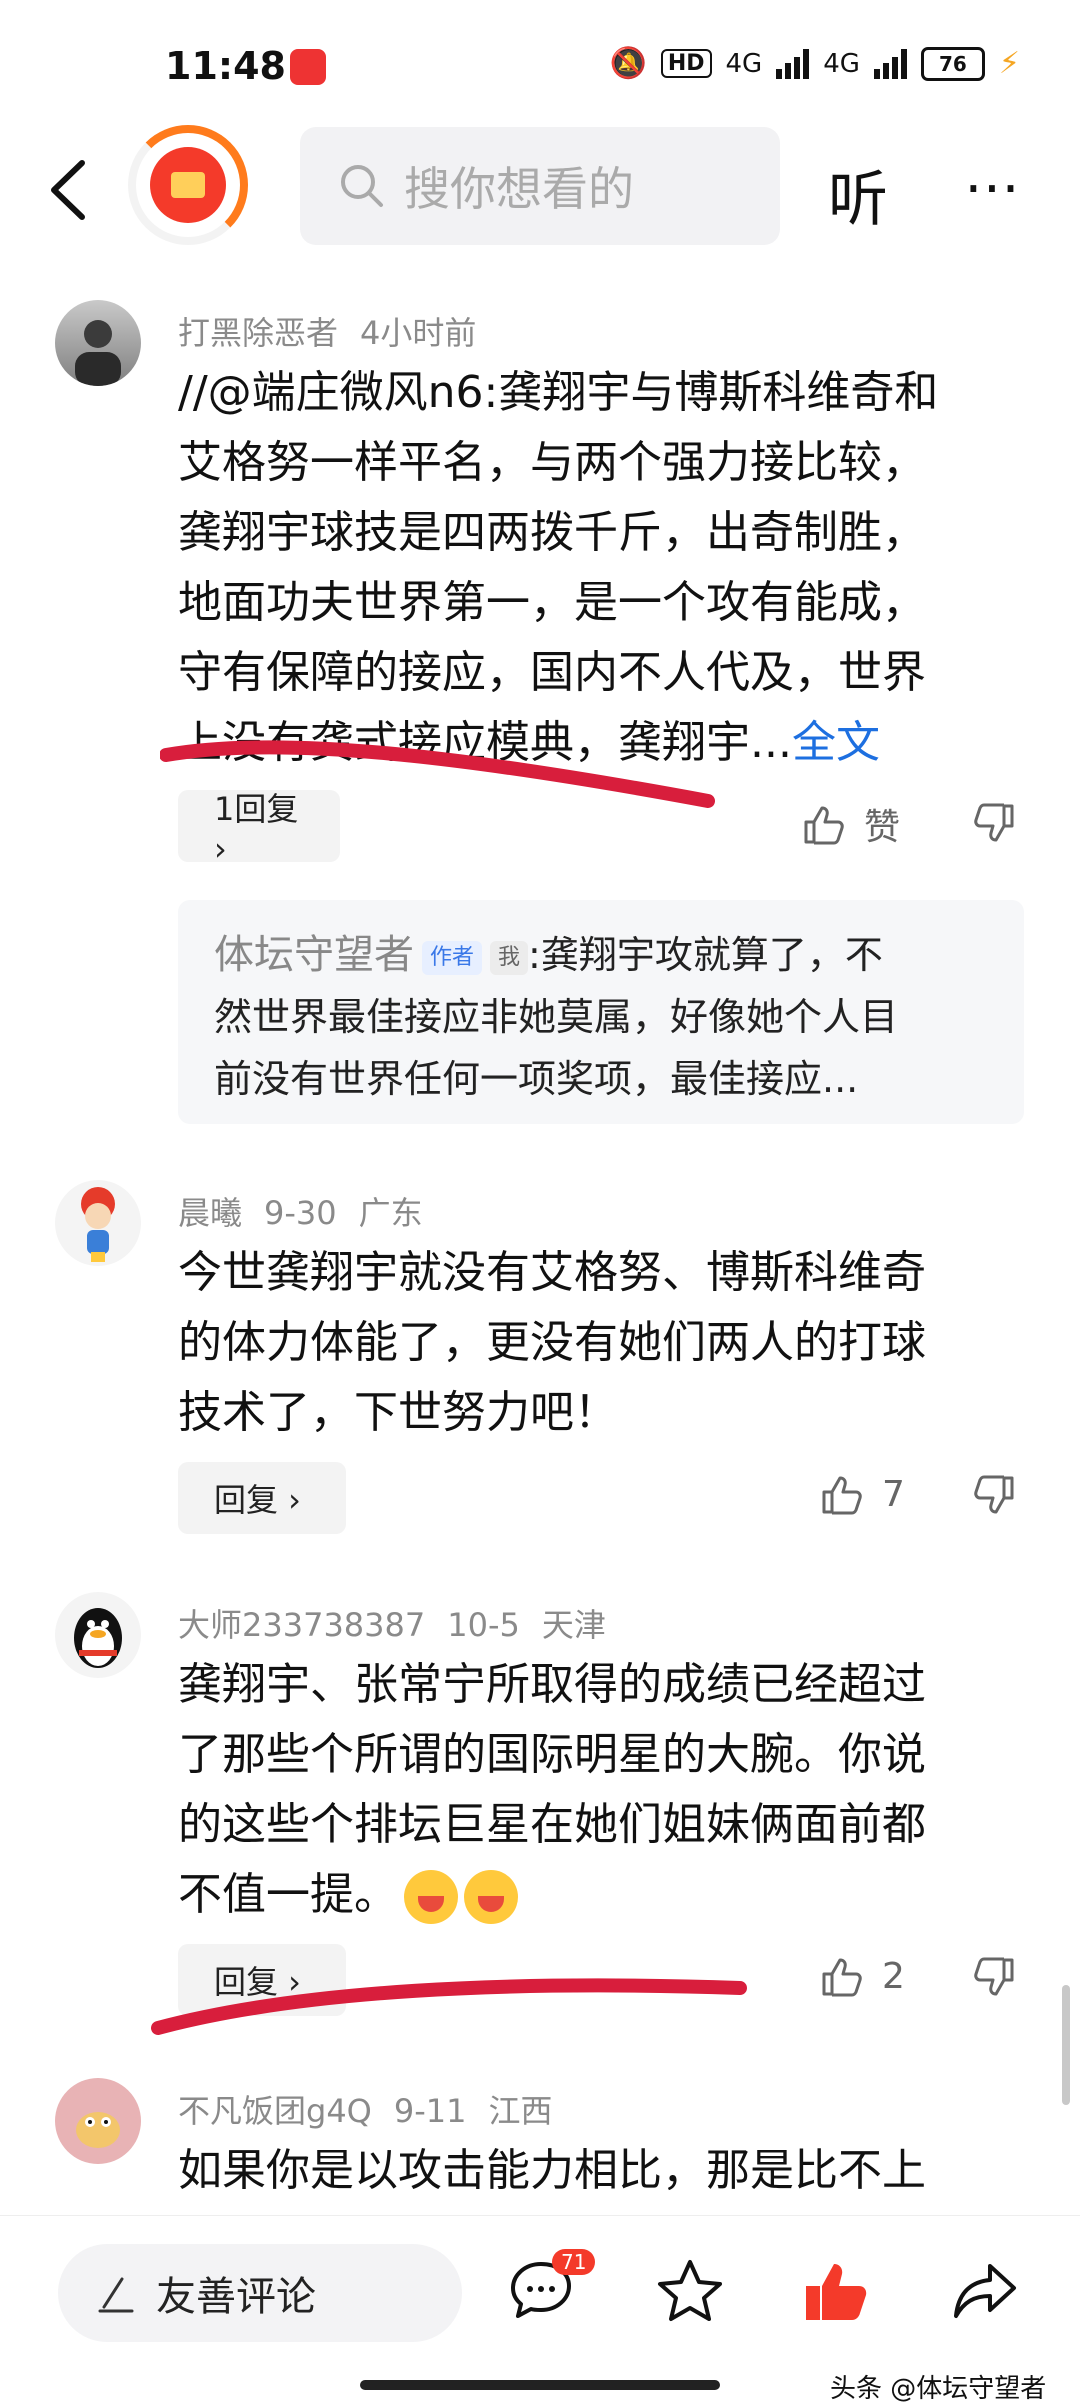 This screenshot has width=1080, height=2405. What do you see at coordinates (858, 194) in the screenshot?
I see `listen-button: 听` at bounding box center [858, 194].